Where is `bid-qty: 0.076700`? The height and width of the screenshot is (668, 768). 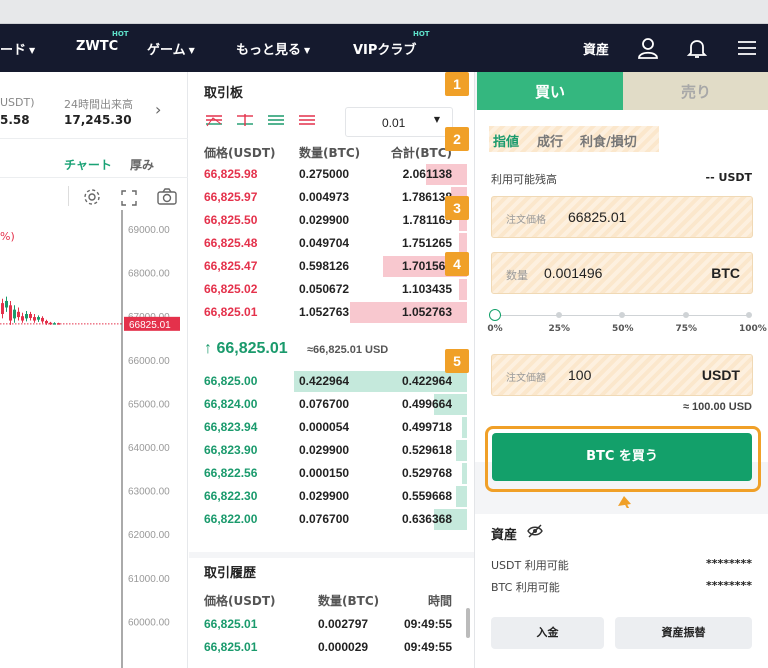 bid-qty: 0.076700 is located at coordinates (324, 404).